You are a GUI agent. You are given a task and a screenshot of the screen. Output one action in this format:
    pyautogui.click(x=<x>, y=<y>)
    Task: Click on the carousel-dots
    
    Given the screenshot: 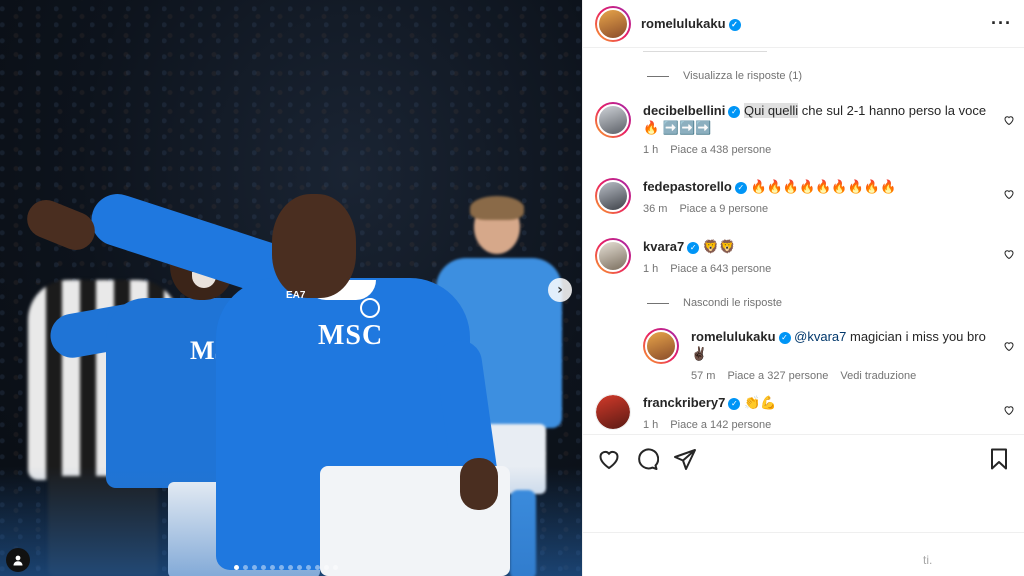 What is the action you would take?
    pyautogui.click(x=286, y=567)
    